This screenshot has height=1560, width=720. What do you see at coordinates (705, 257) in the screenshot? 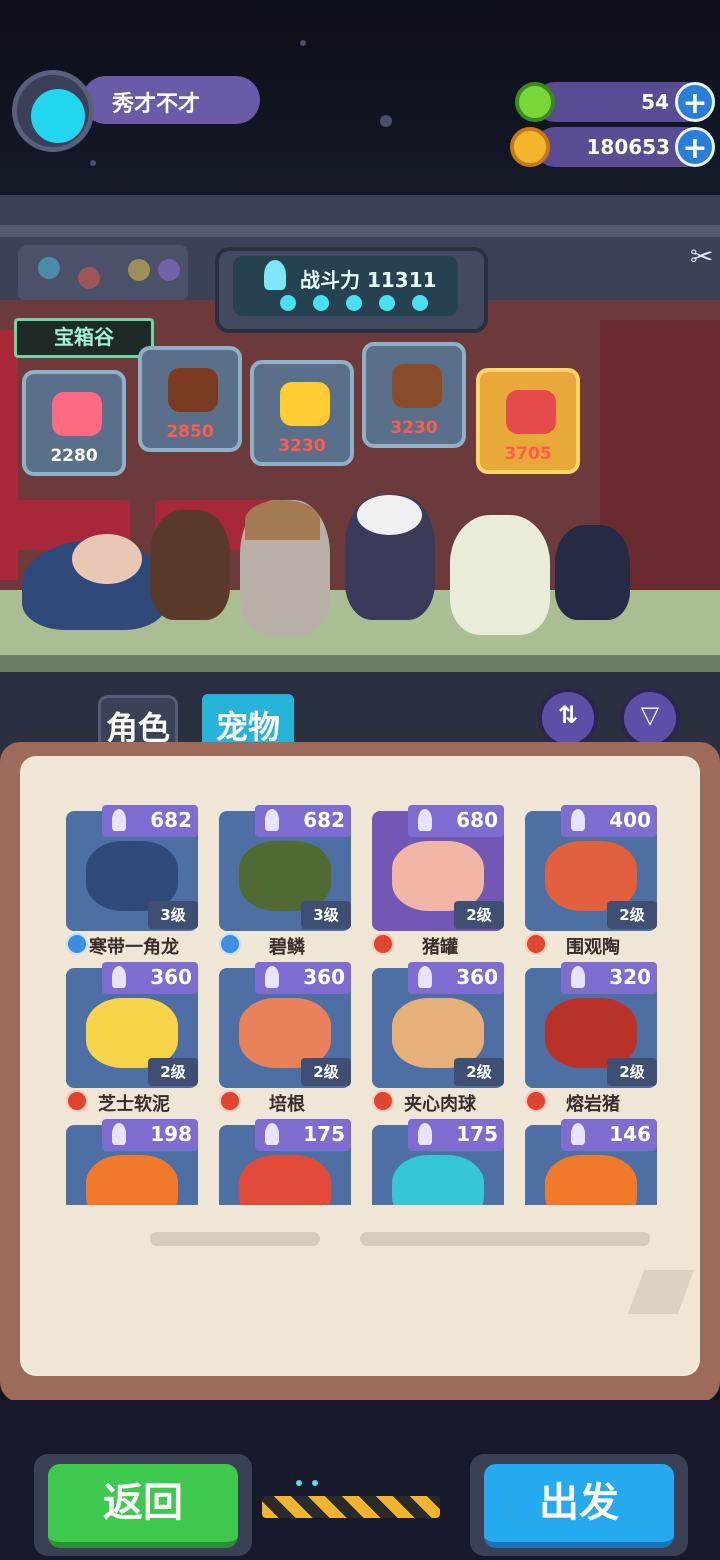
I see `scissors-icon: ✂` at bounding box center [705, 257].